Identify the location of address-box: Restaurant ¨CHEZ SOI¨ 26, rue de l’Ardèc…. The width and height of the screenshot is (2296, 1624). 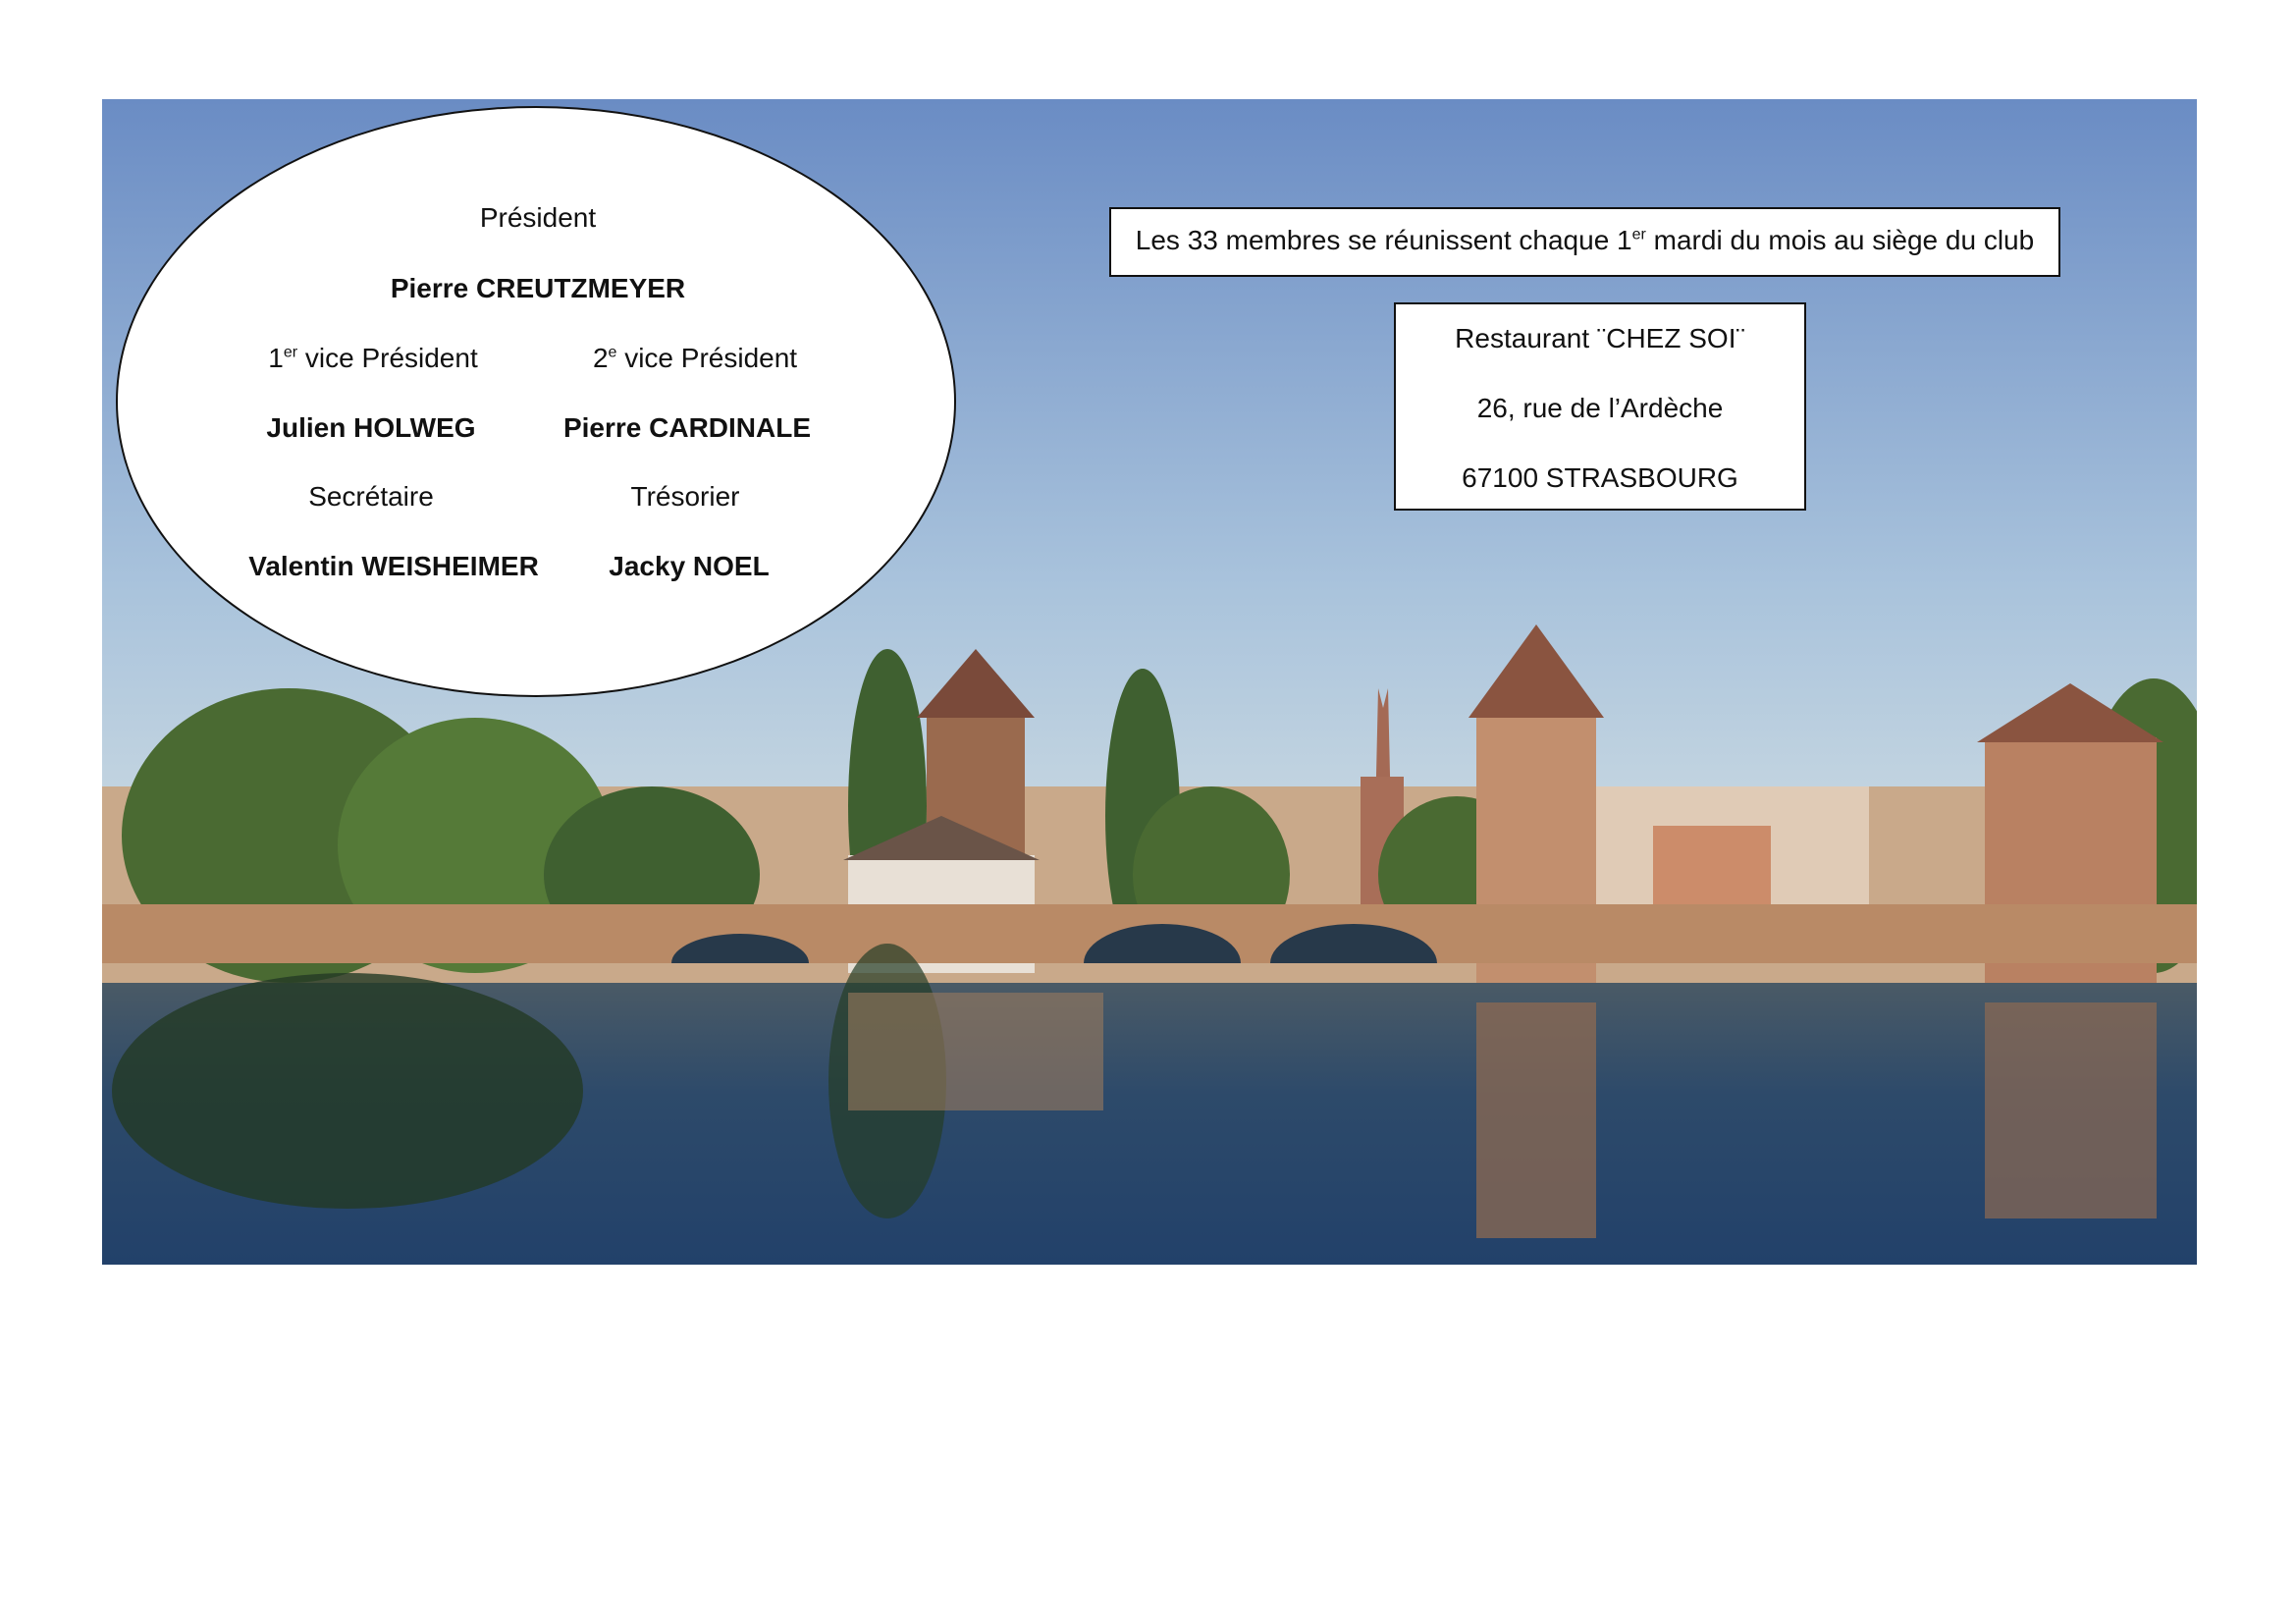
(1600, 406).